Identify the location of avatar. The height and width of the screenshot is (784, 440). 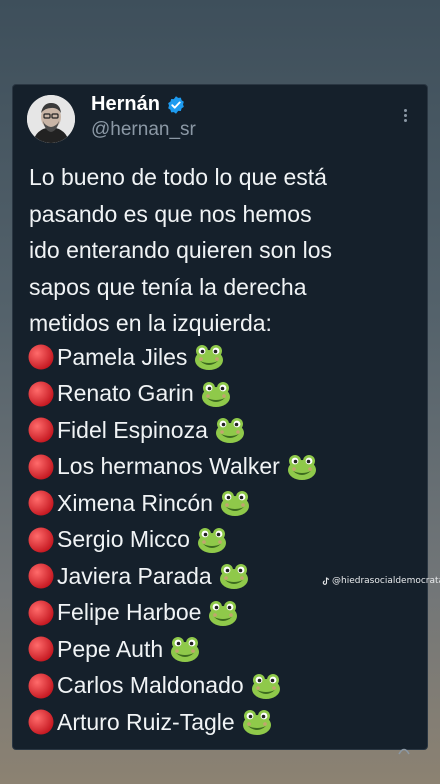
(51, 119).